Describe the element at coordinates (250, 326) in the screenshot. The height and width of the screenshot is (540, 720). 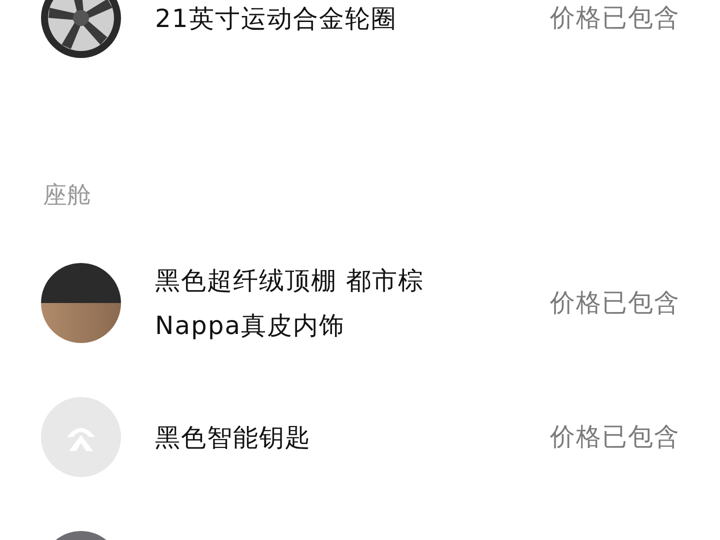
I see `option-name: Nappa真皮内饰` at that location.